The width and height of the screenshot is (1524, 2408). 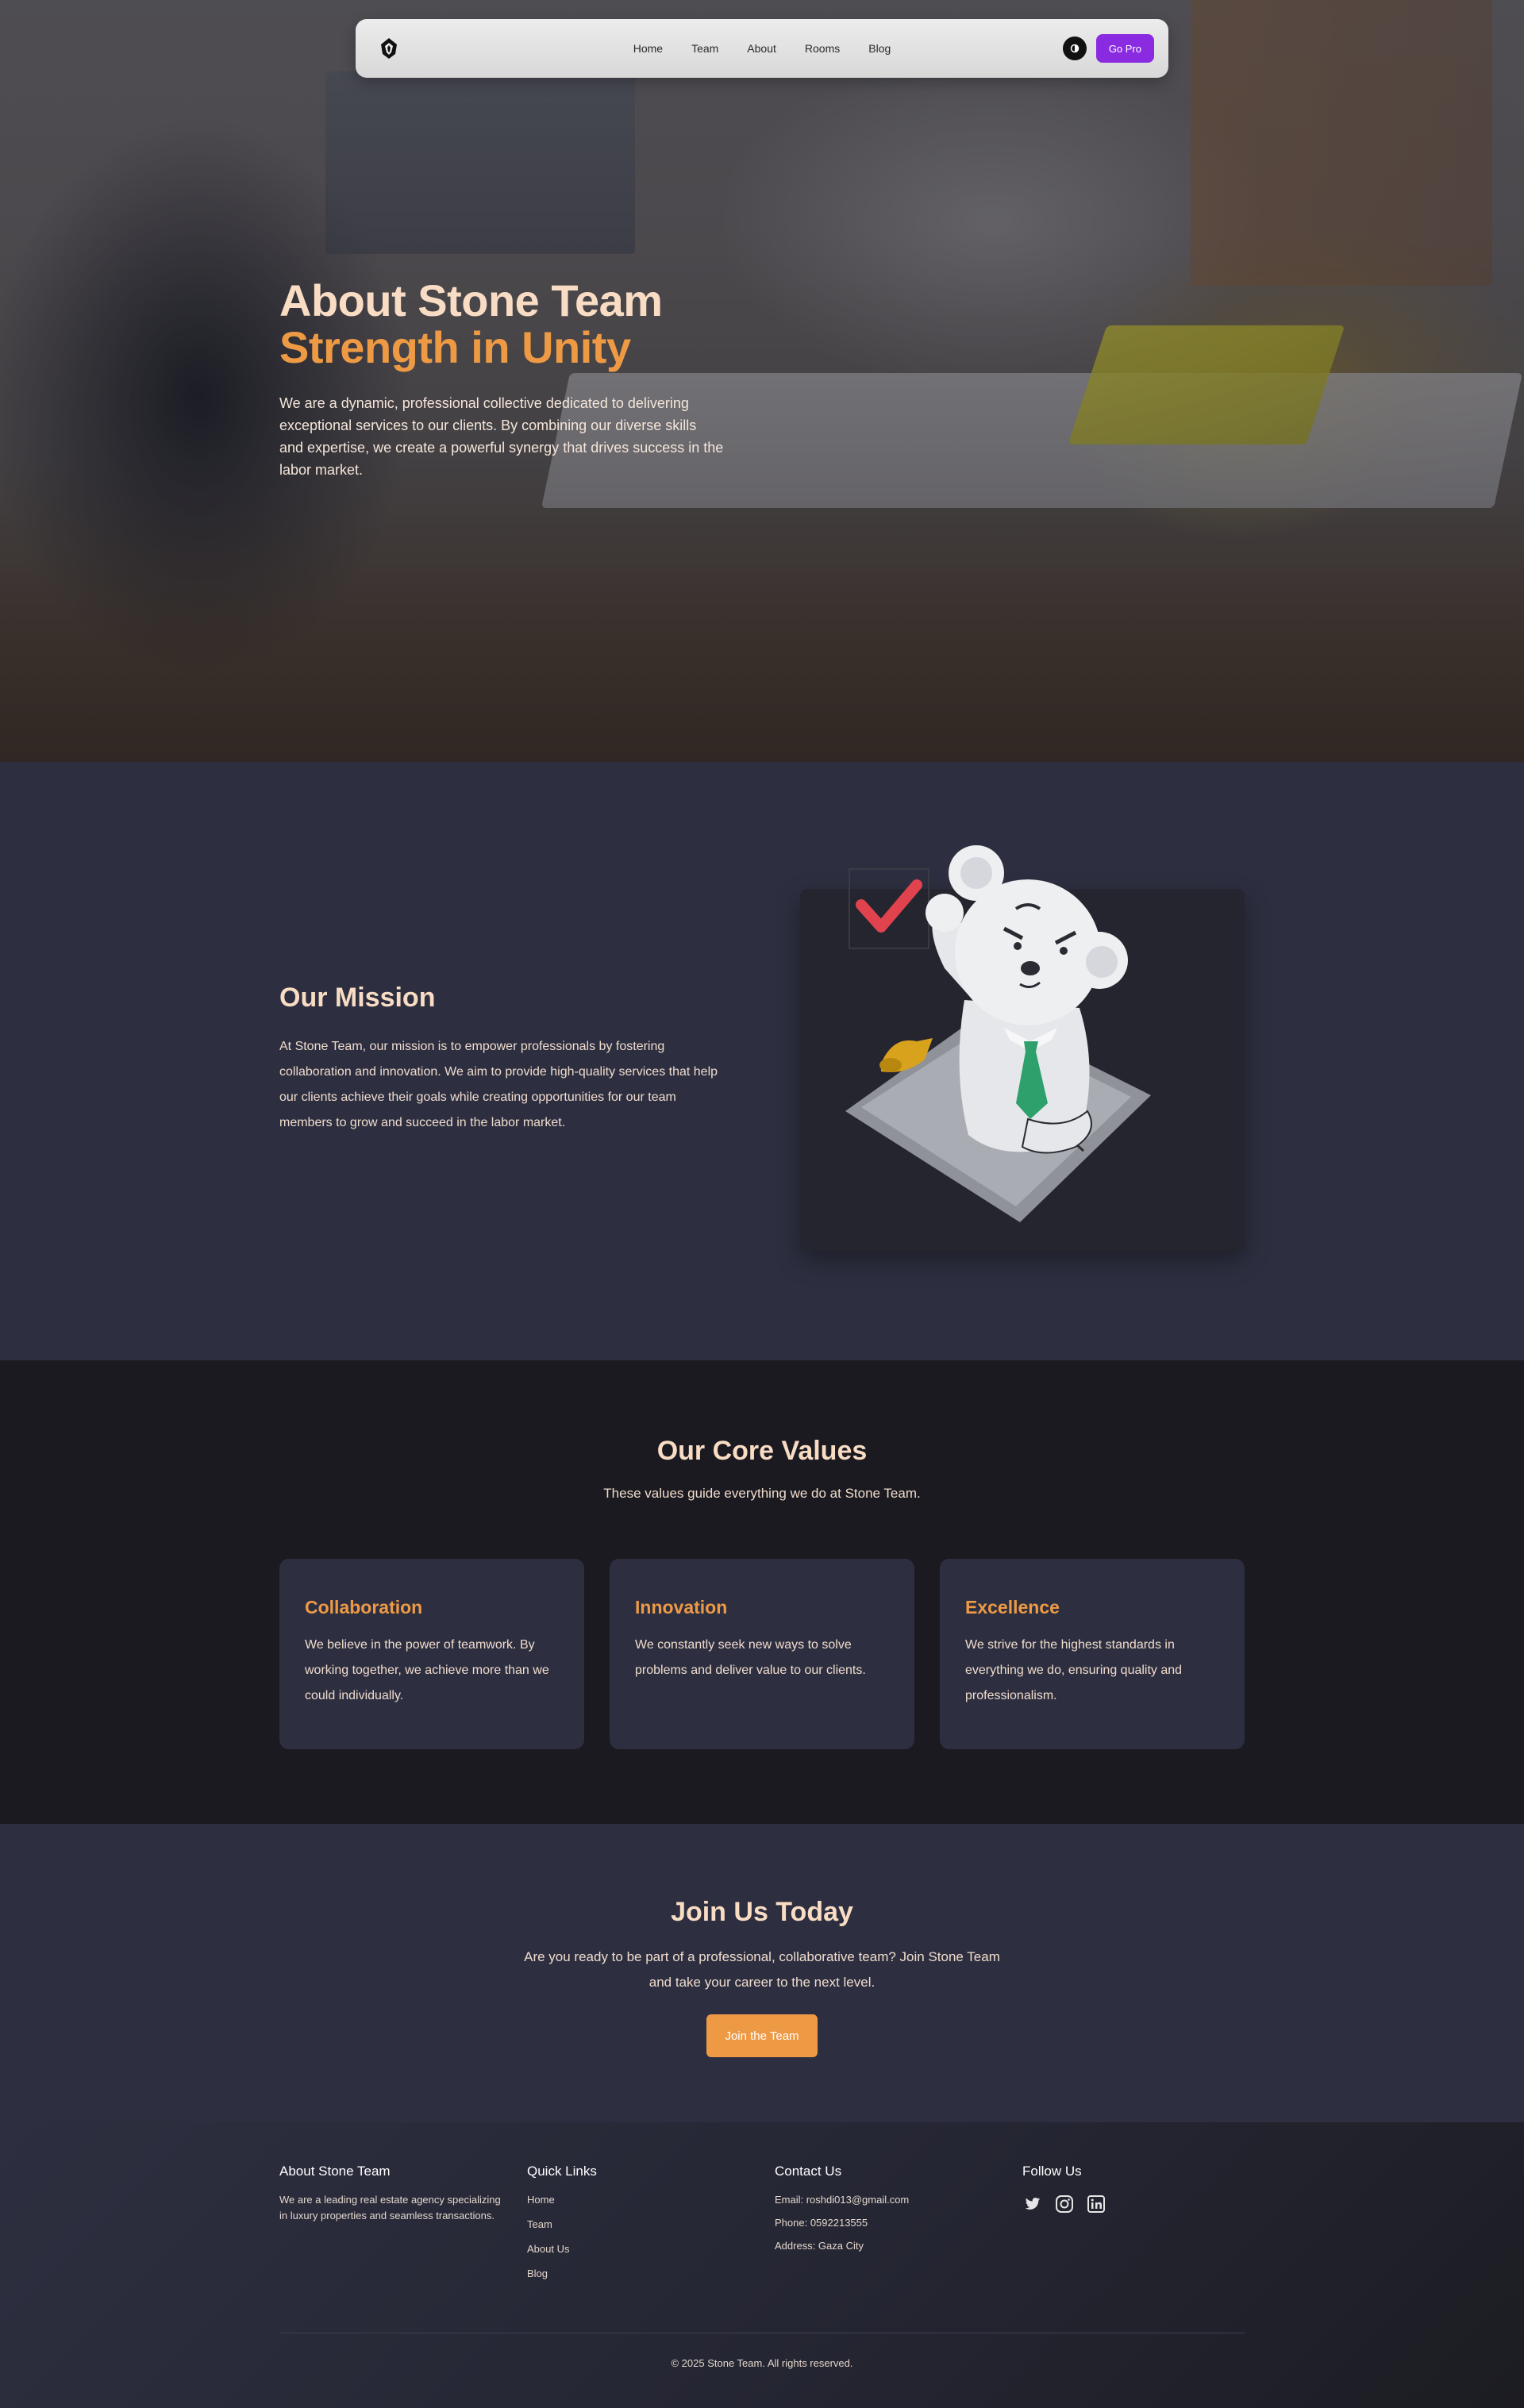 I want to click on theme-toggle-icon, so click(x=1074, y=48).